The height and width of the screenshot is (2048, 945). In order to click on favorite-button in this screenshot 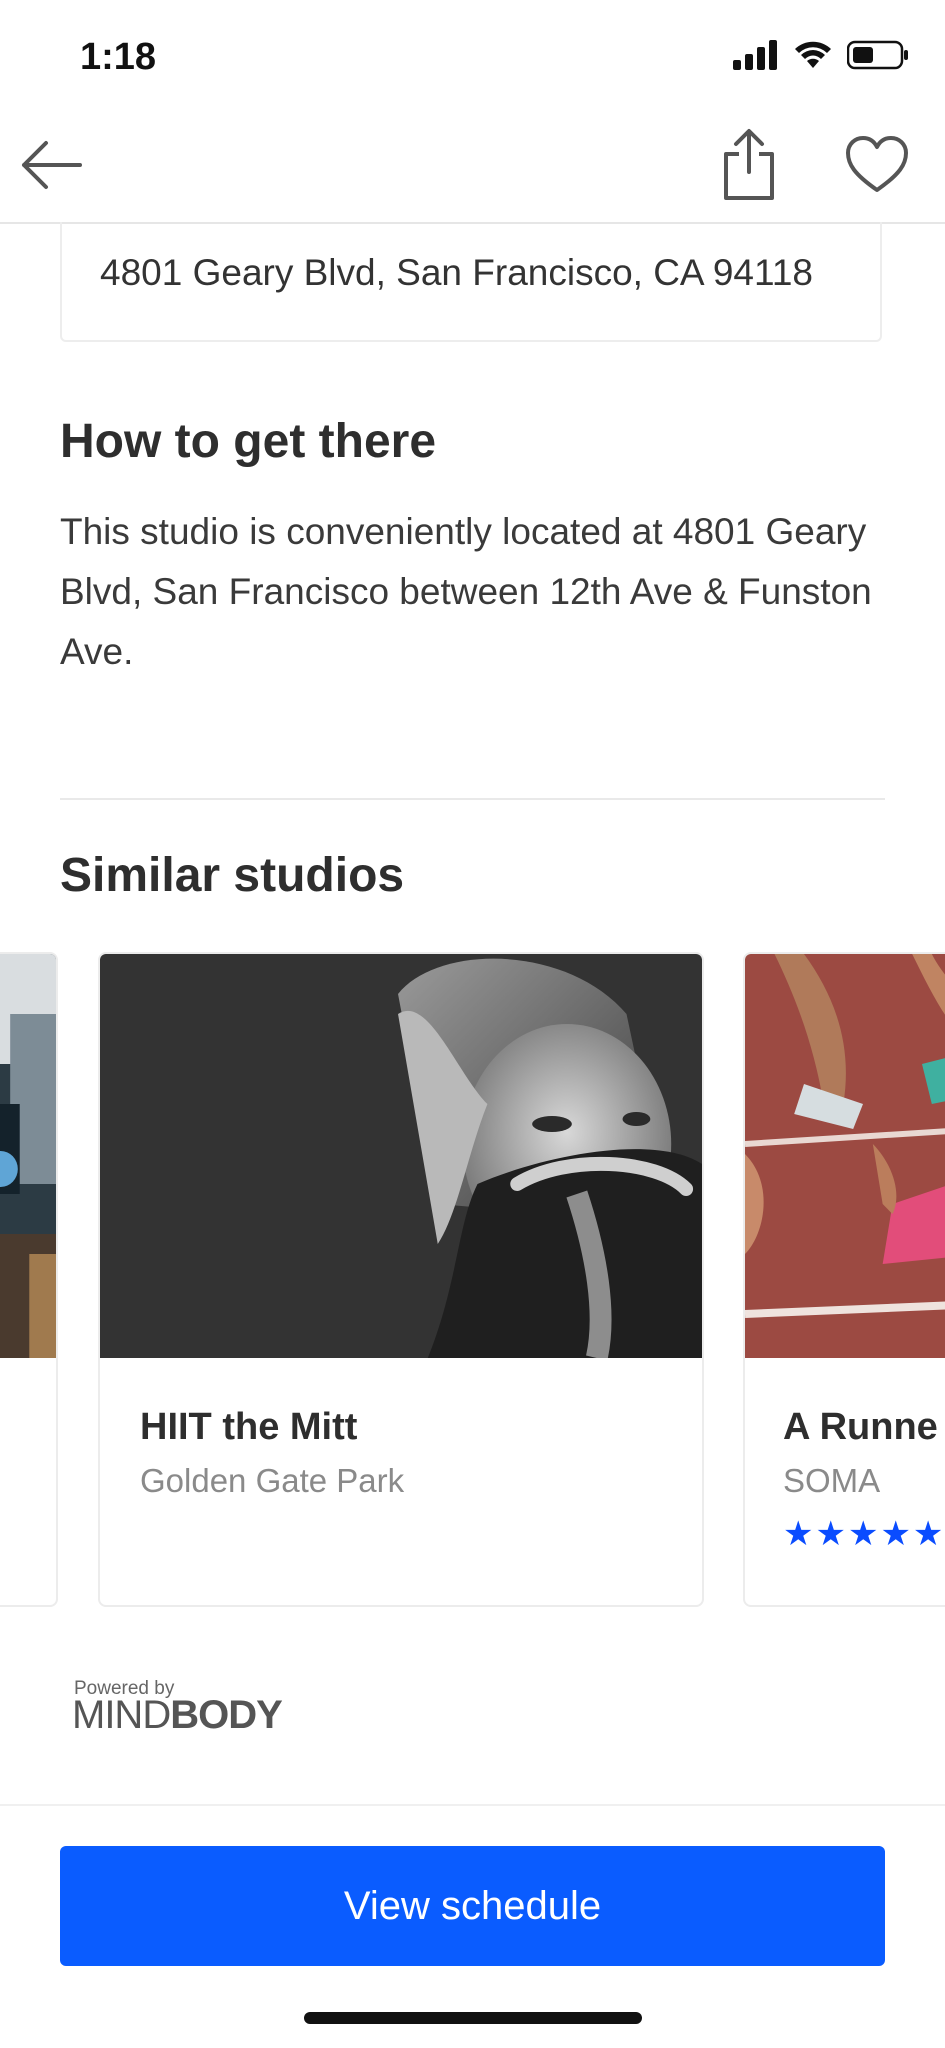, I will do `click(877, 165)`.